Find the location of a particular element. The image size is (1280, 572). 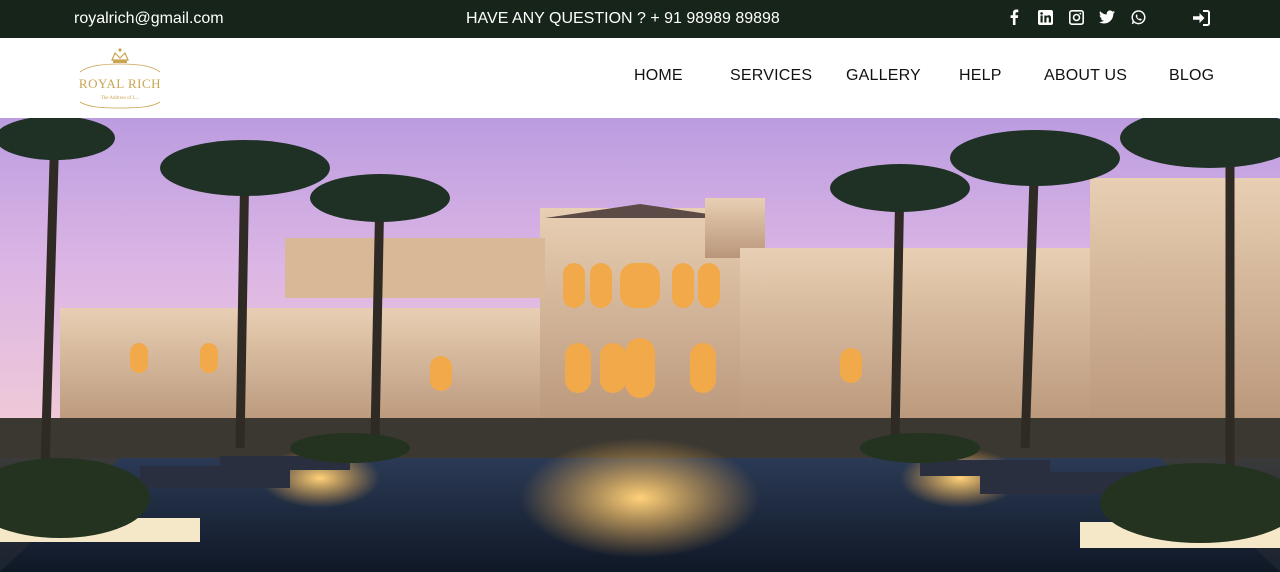

nav-gallery: GALLERY is located at coordinates (883, 76).